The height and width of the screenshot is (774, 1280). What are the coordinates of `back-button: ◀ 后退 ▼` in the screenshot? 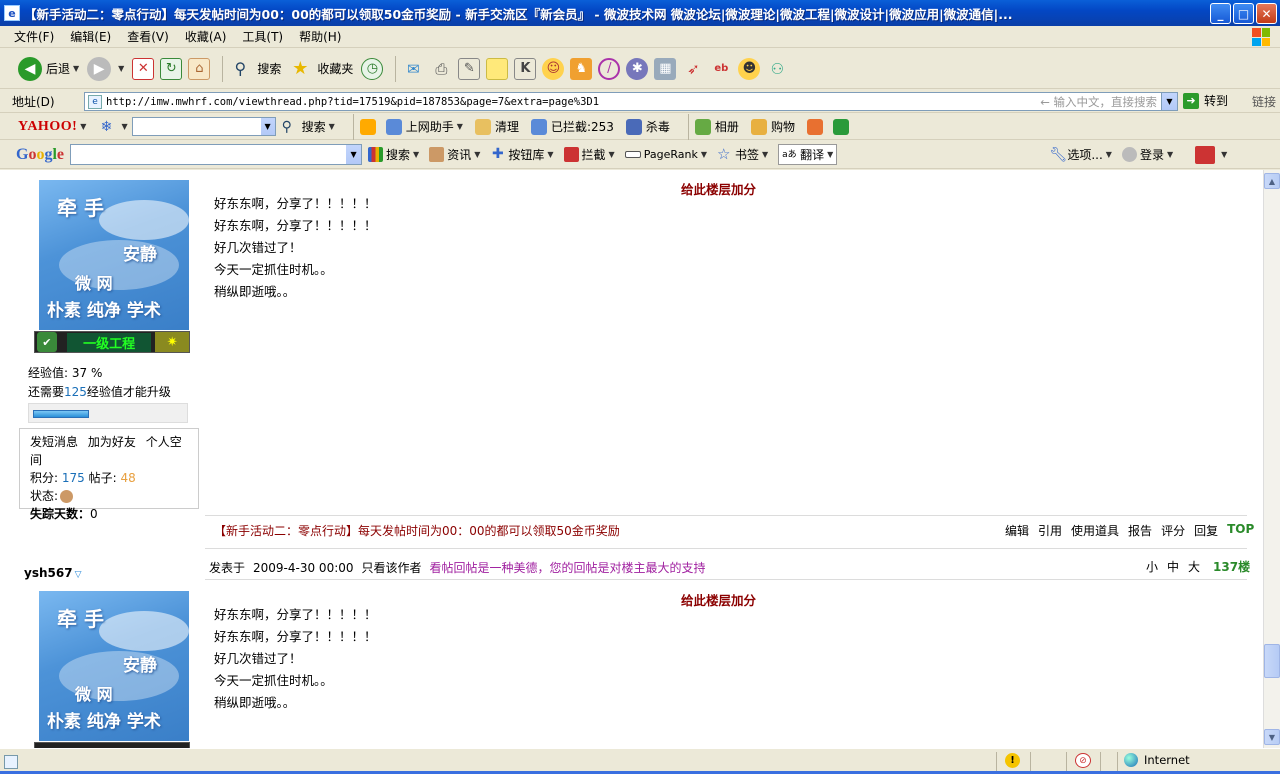 It's located at (48, 69).